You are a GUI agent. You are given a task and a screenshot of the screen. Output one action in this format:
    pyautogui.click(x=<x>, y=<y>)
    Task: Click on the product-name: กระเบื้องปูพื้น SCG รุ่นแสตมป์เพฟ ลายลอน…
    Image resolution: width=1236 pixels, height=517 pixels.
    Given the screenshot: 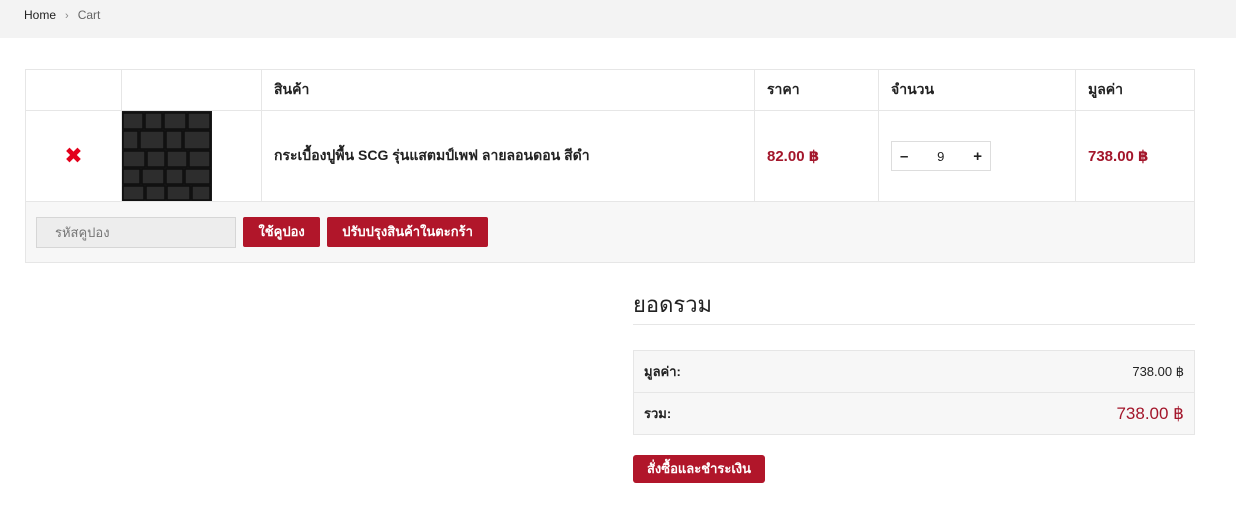 What is the action you would take?
    pyautogui.click(x=508, y=156)
    